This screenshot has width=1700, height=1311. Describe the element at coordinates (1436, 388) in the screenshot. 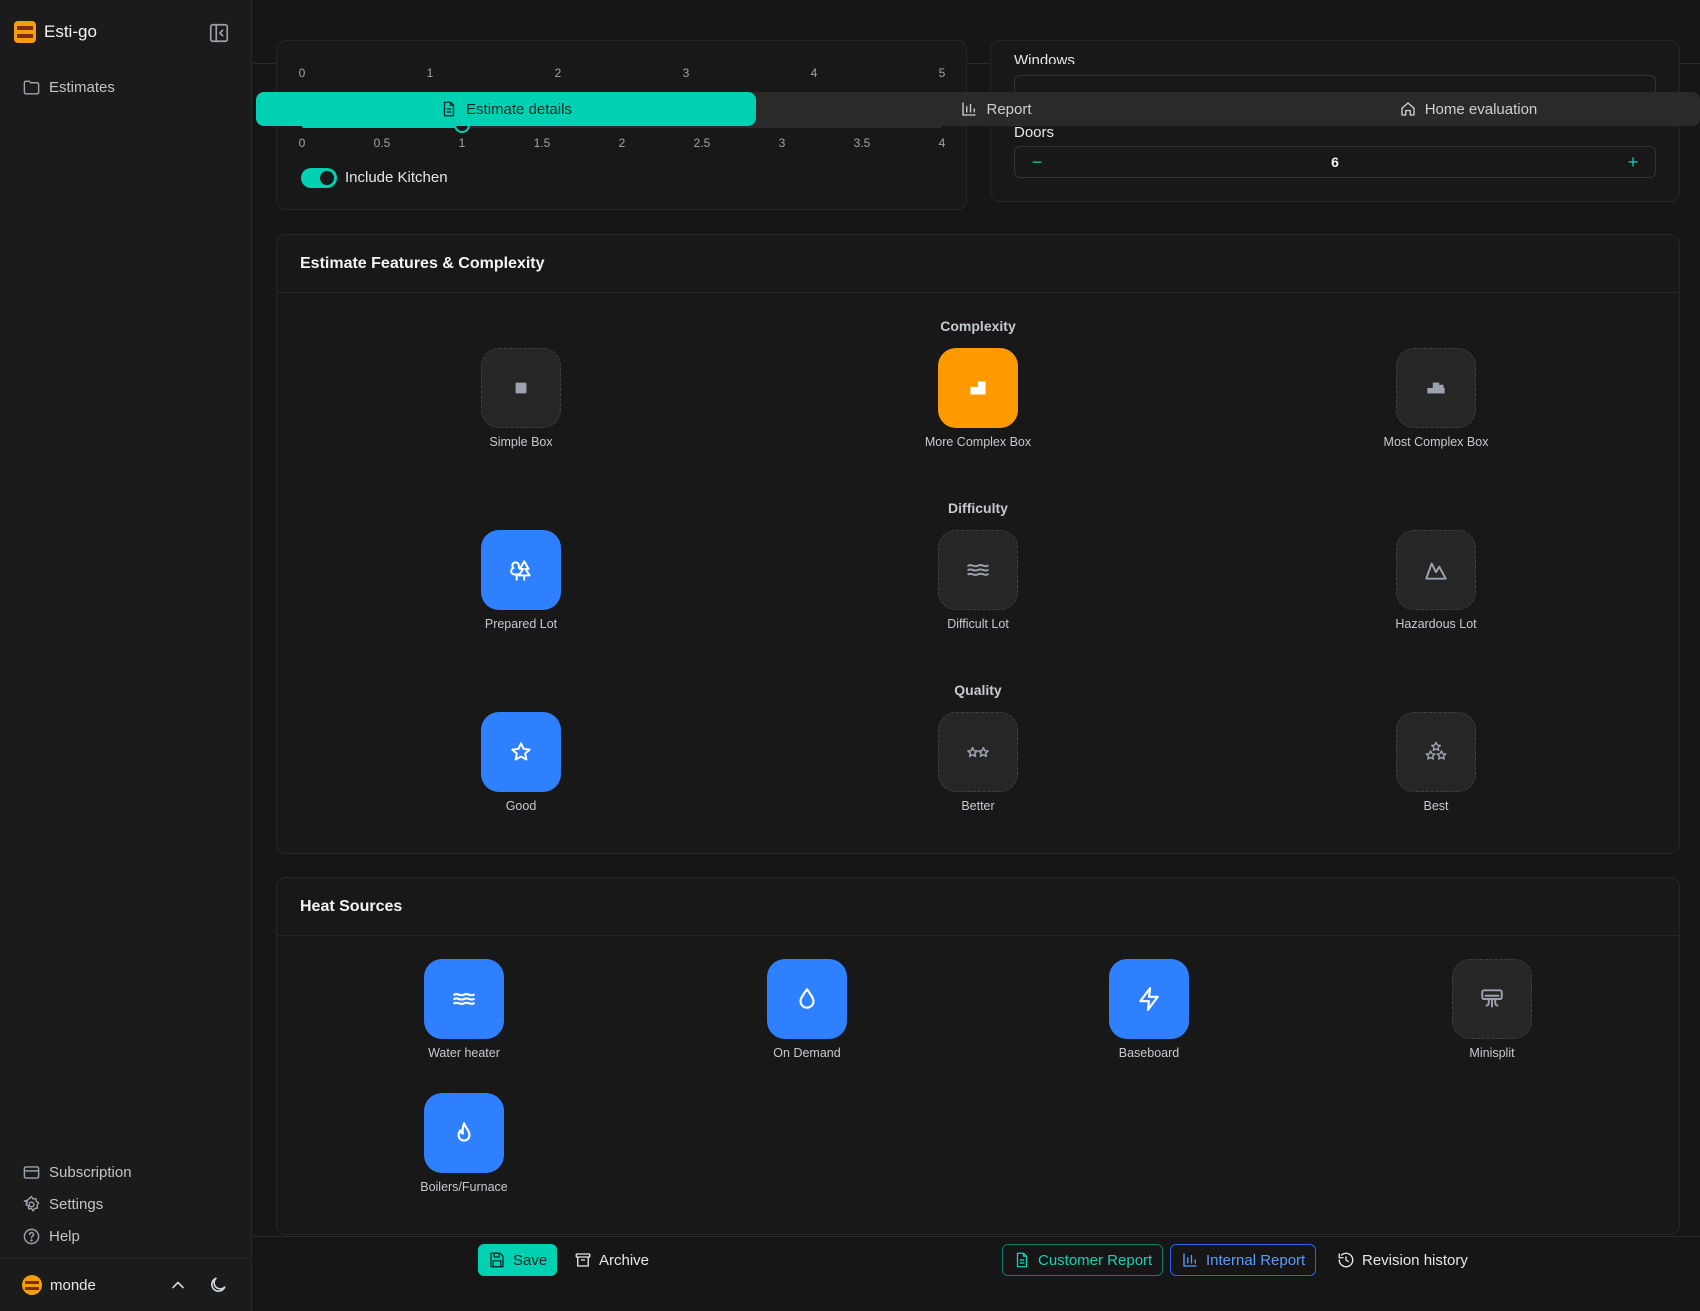

I see `most-complex-box-option` at that location.